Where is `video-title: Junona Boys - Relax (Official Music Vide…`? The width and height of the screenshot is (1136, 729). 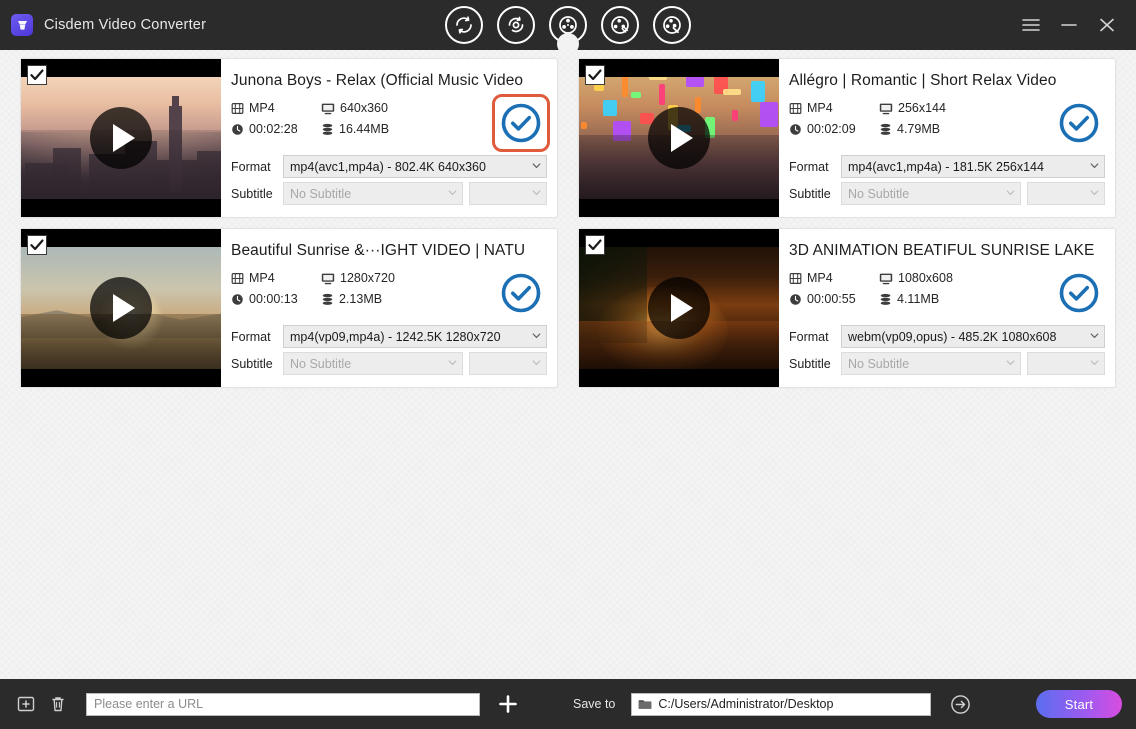 video-title: Junona Boys - Relax (Official Music Vide… is located at coordinates (377, 80).